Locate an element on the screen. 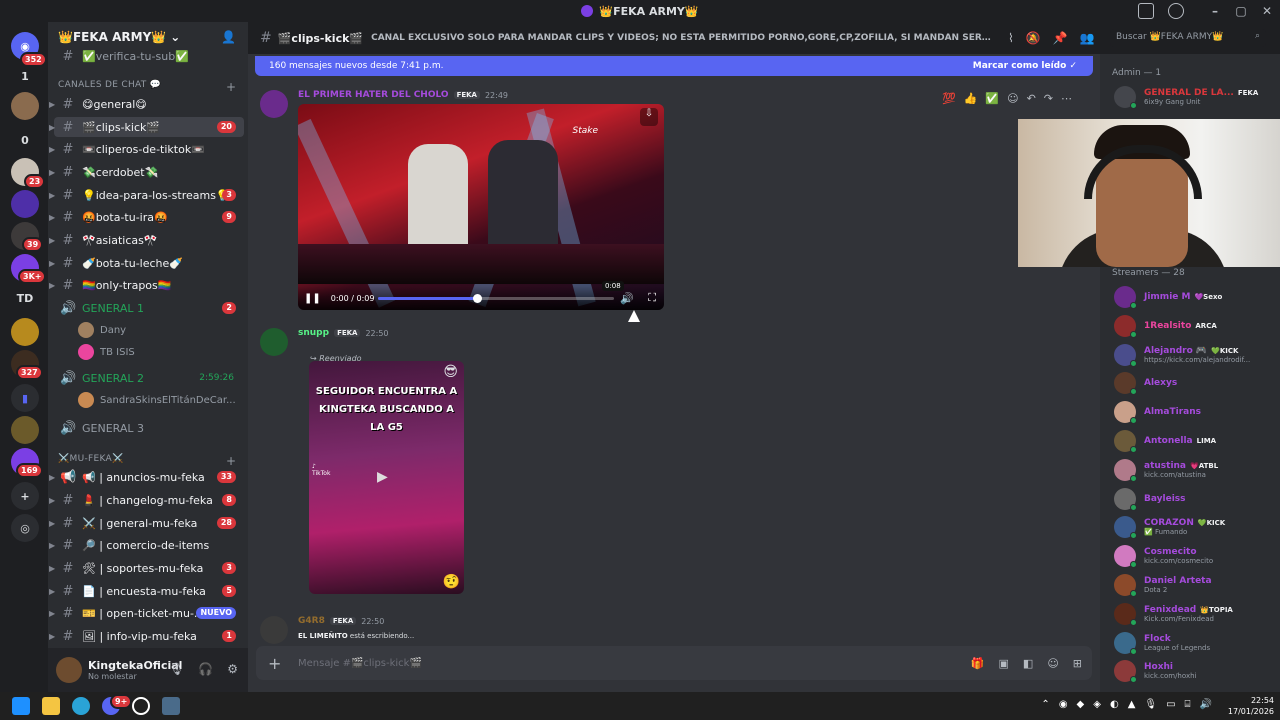 This screenshot has height=720, width=1280. server-icon: 0 is located at coordinates (25, 140).